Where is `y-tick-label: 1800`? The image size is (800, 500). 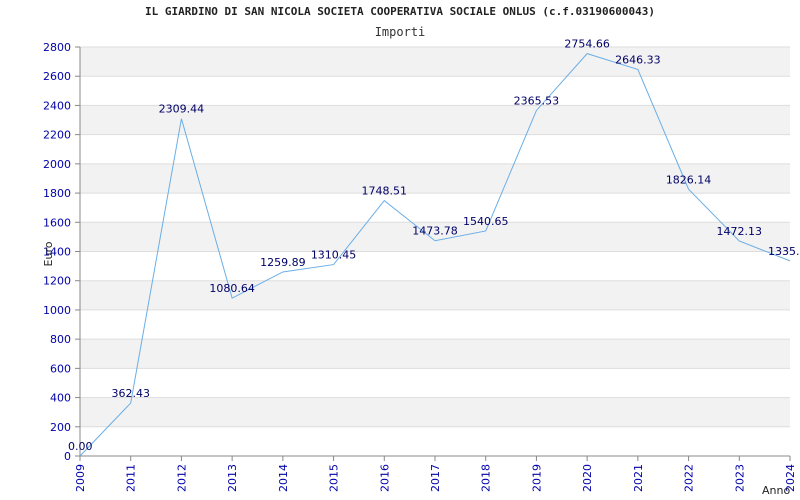 y-tick-label: 1800 is located at coordinates (57, 193).